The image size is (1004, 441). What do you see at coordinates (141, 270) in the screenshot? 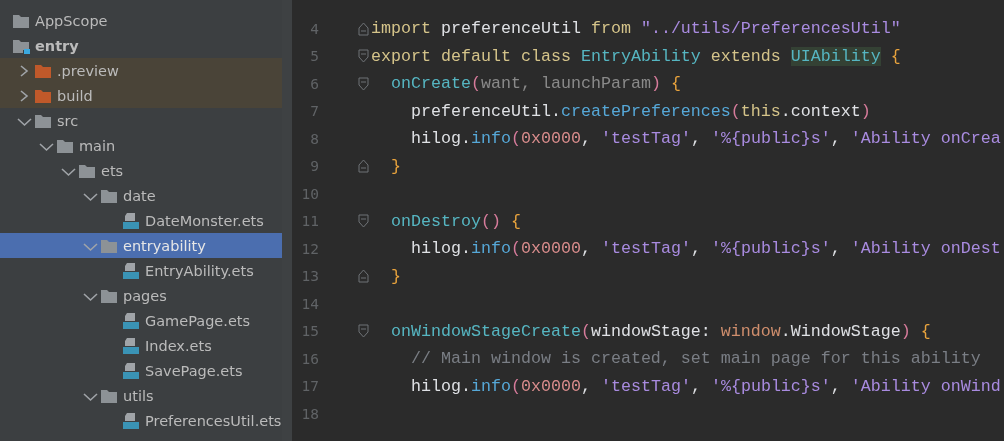
I see `tree-item: EntryAbility.ets` at bounding box center [141, 270].